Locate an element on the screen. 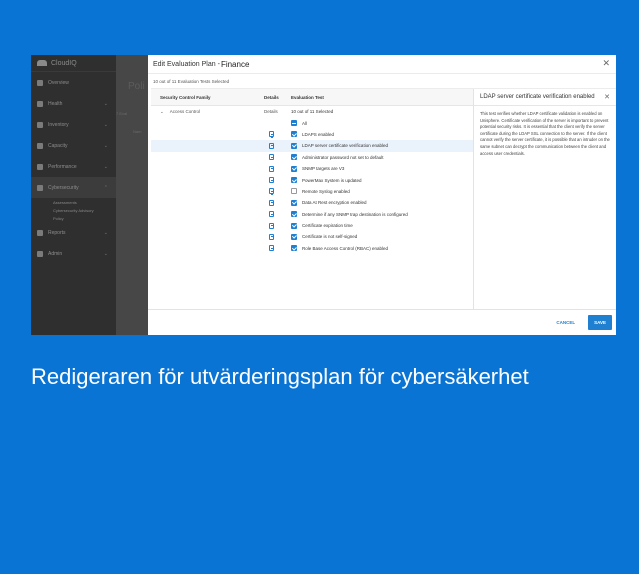 Image resolution: width=639 pixels, height=574 pixels. family-cell: ⌄ Access Control is located at coordinates (180, 112).